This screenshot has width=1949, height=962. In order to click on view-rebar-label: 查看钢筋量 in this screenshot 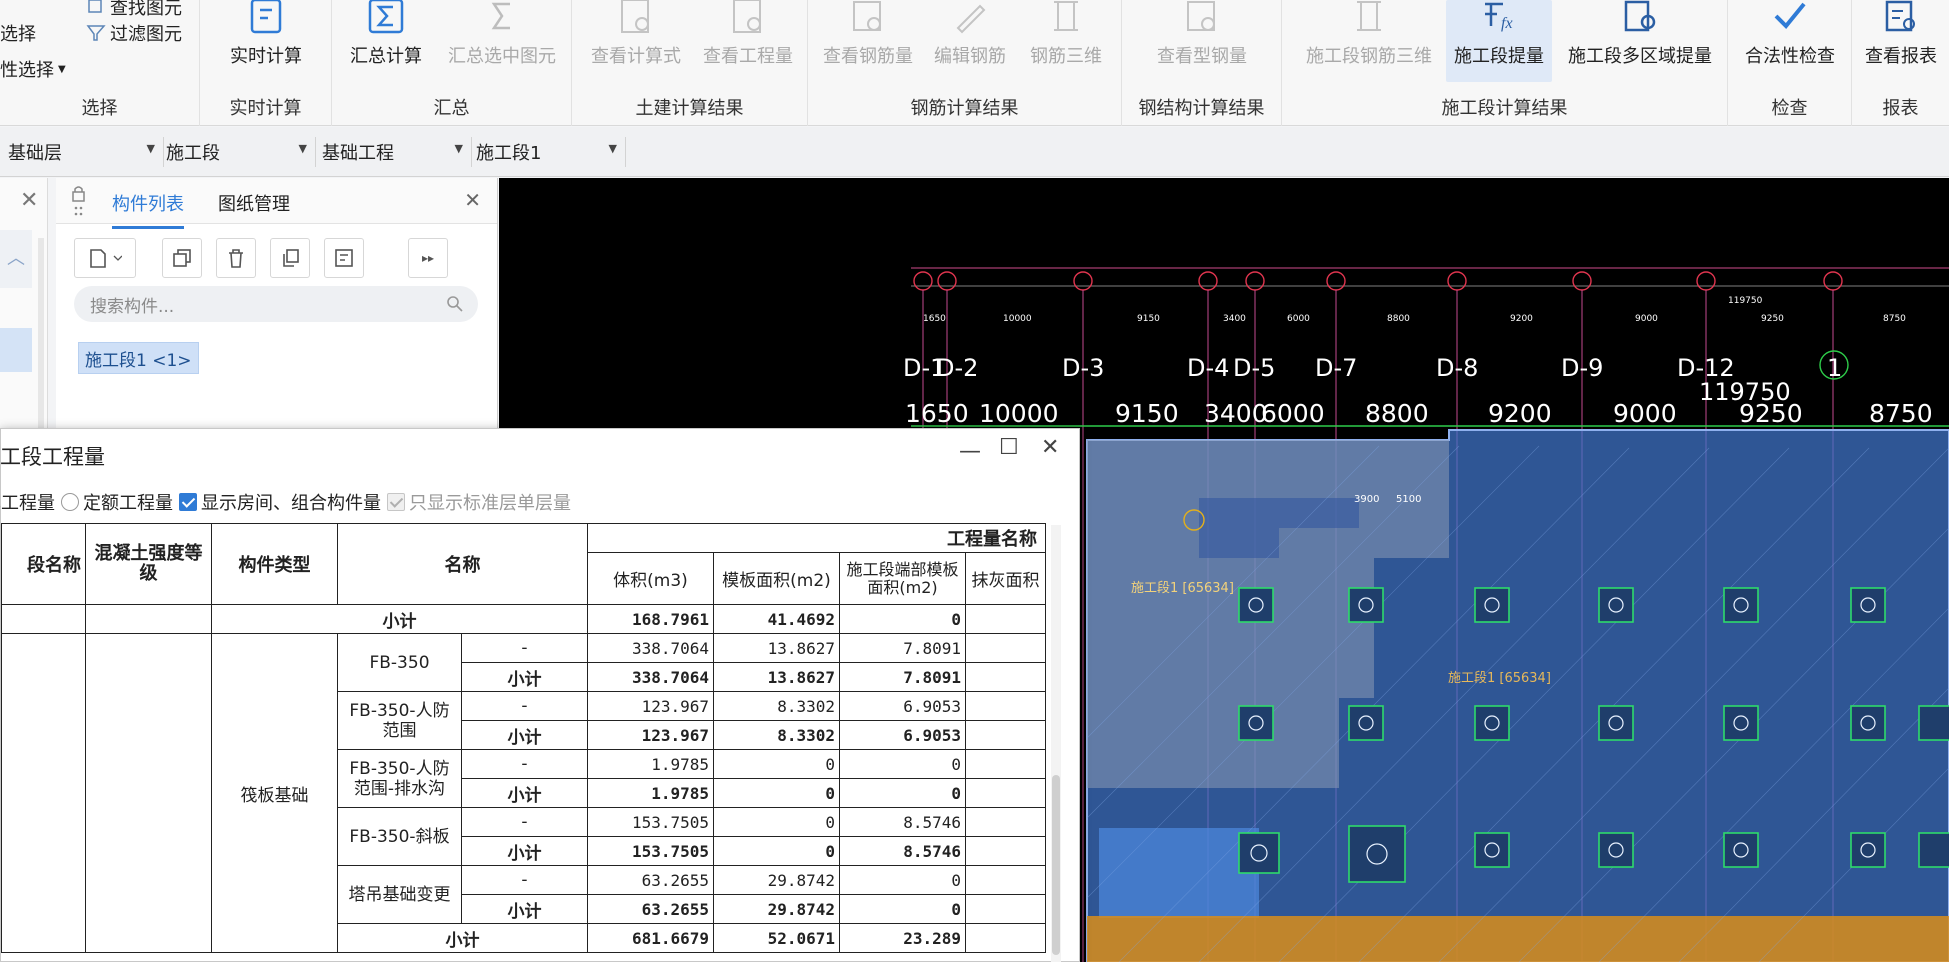, I will do `click(868, 56)`.